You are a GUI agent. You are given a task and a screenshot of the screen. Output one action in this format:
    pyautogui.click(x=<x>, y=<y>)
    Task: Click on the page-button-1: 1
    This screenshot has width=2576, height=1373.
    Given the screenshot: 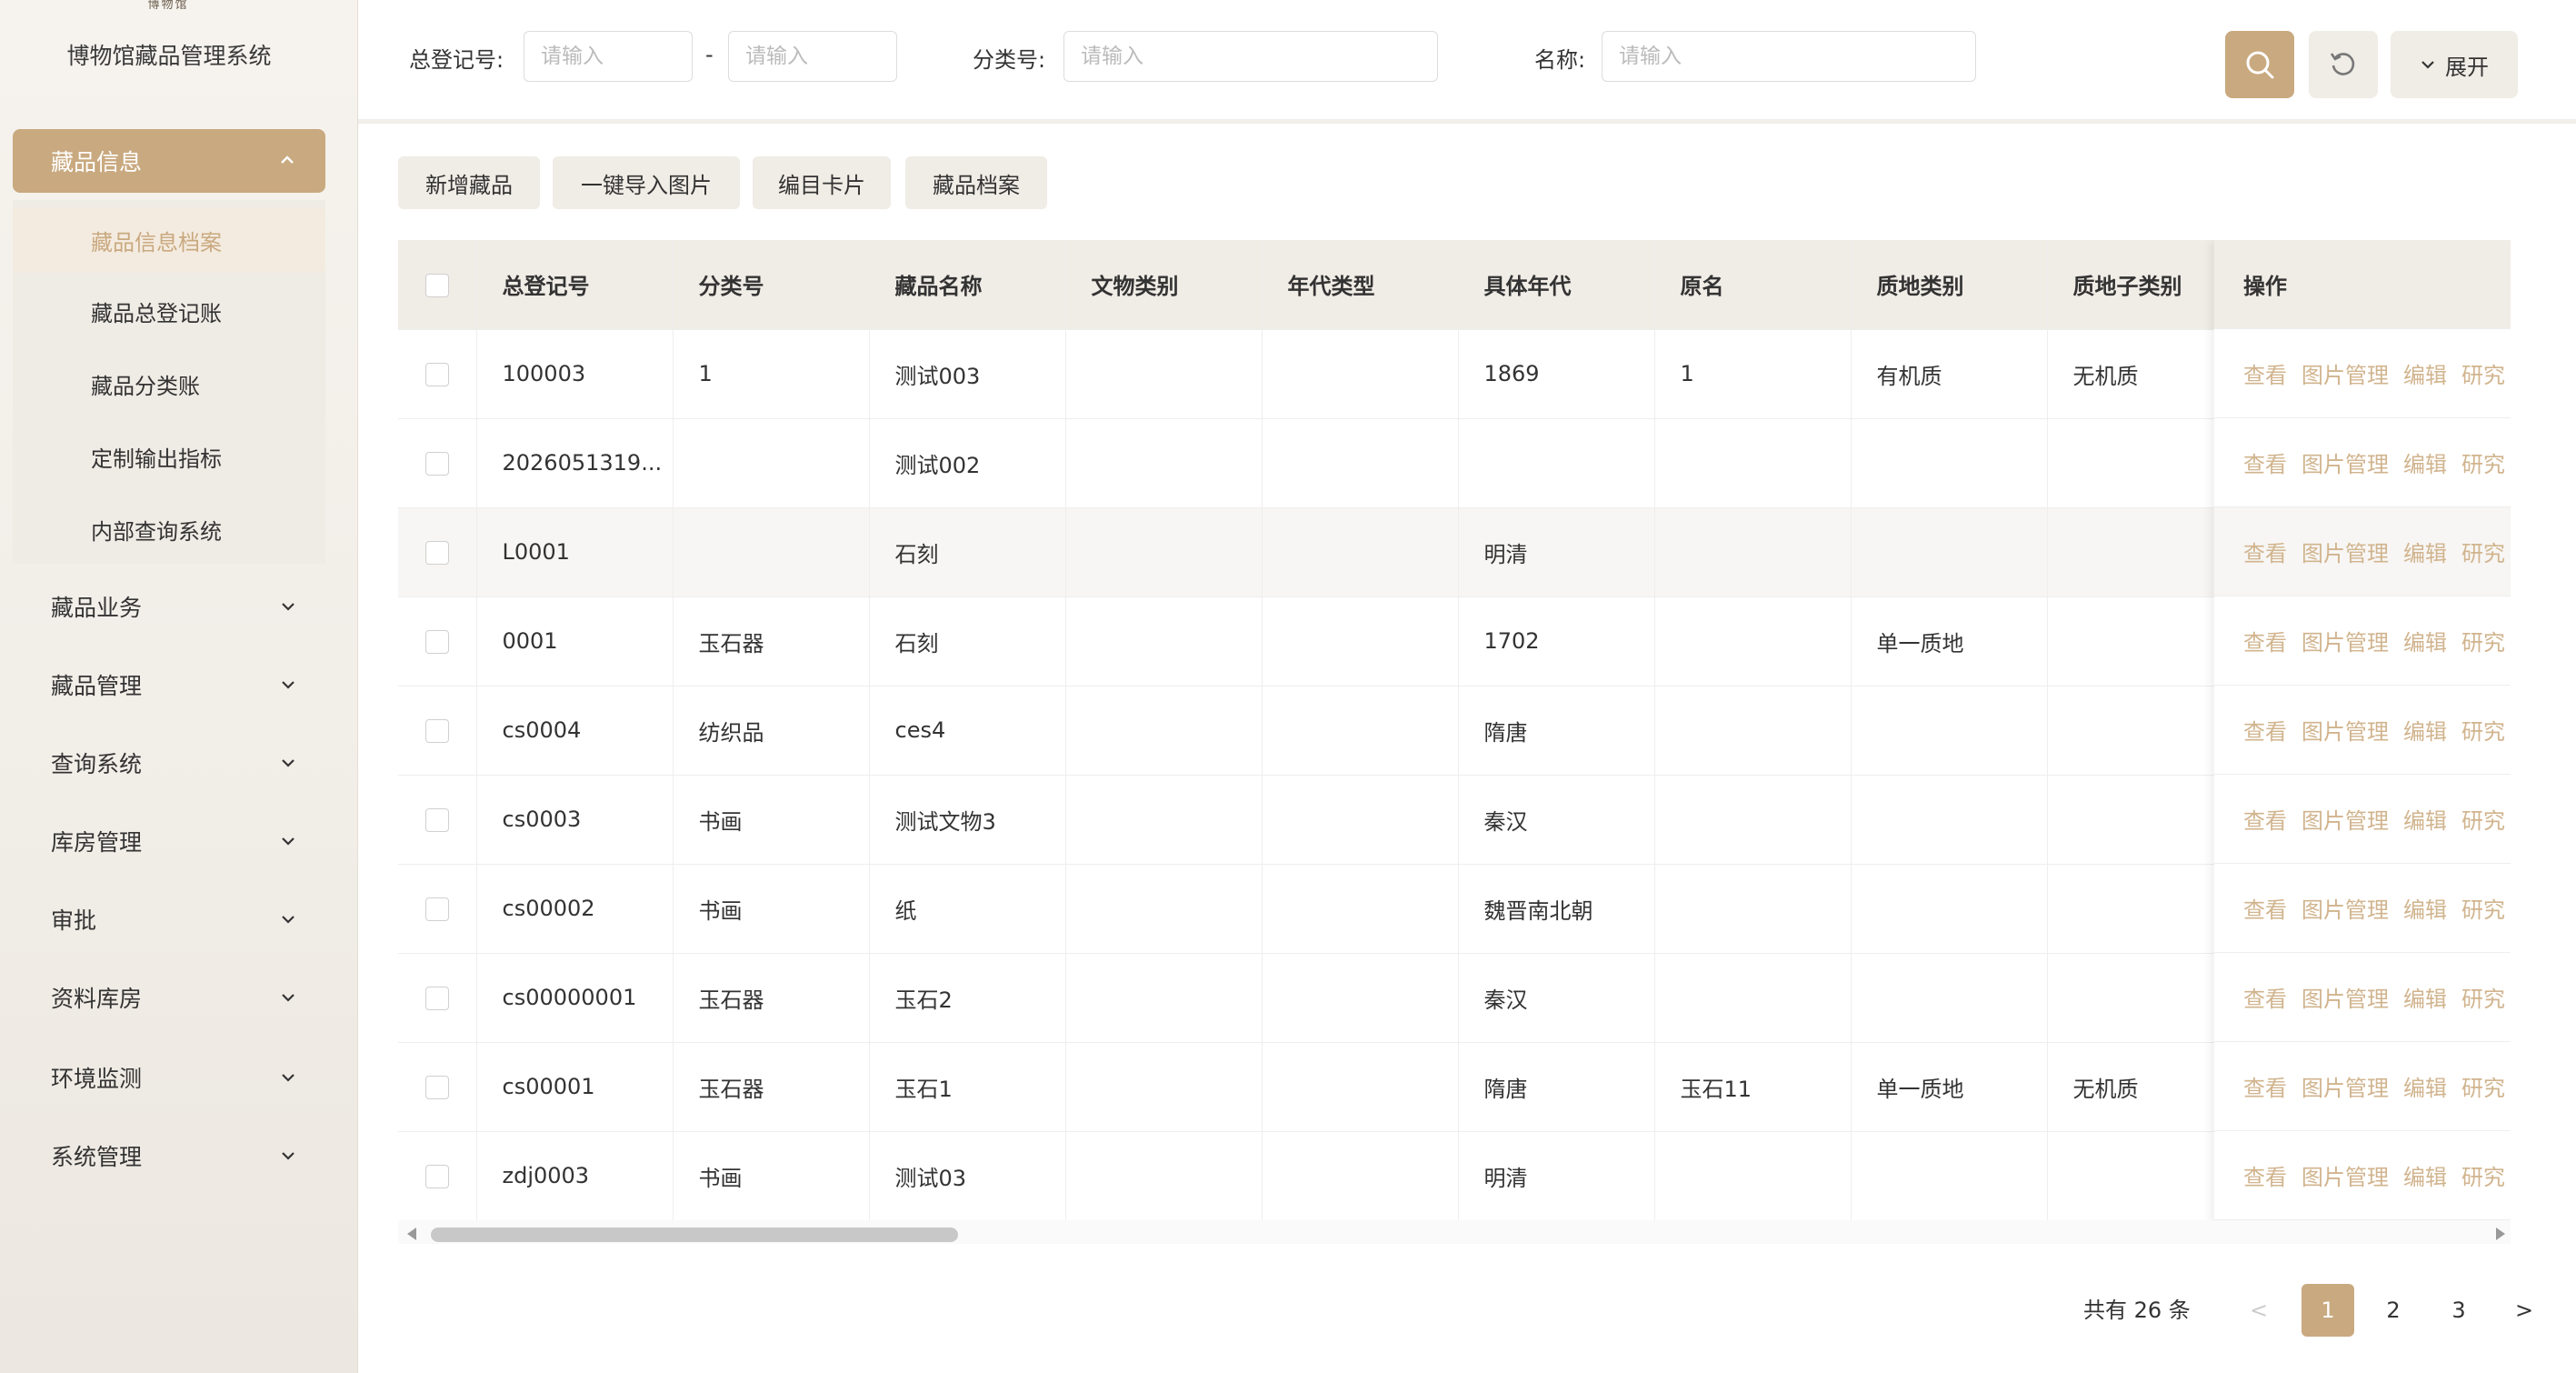 What is the action you would take?
    pyautogui.click(x=2327, y=1310)
    